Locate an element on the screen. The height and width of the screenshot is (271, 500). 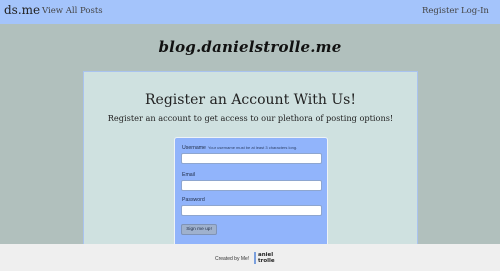
nav-login: Log-In is located at coordinates (475, 11).